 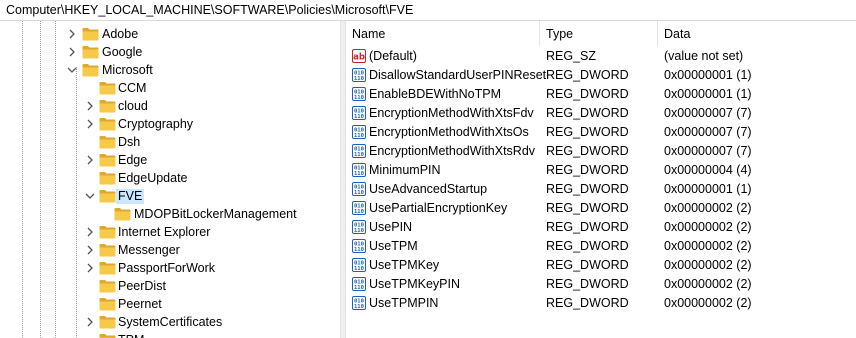 What do you see at coordinates (601, 170) in the screenshot?
I see `value-row: 010 110 MinimumPIN REG_DWORD 0x00000004 (4)` at bounding box center [601, 170].